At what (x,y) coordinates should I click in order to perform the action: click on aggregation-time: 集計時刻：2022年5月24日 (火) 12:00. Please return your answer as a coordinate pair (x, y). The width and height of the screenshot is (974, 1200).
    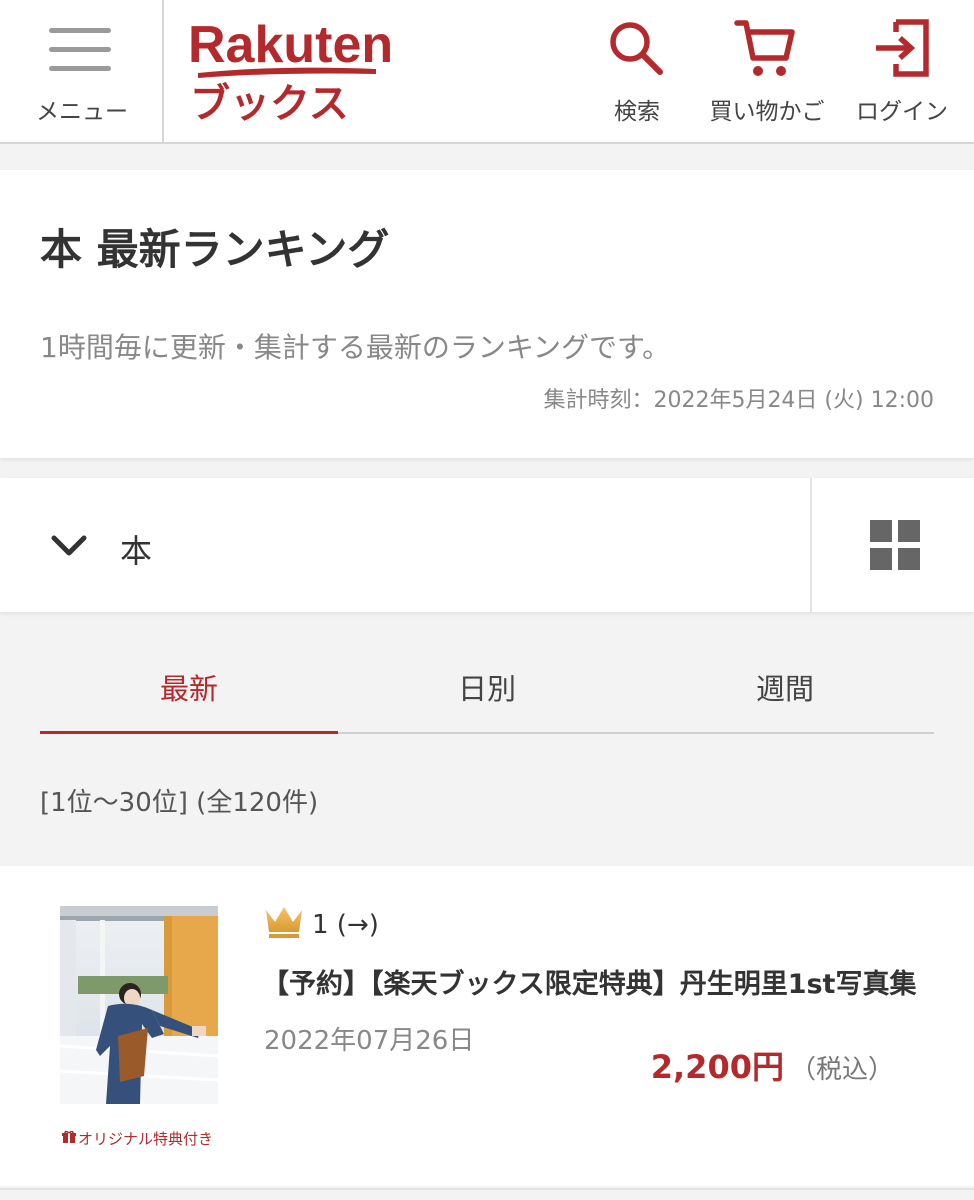
    Looking at the image, I should click on (738, 400).